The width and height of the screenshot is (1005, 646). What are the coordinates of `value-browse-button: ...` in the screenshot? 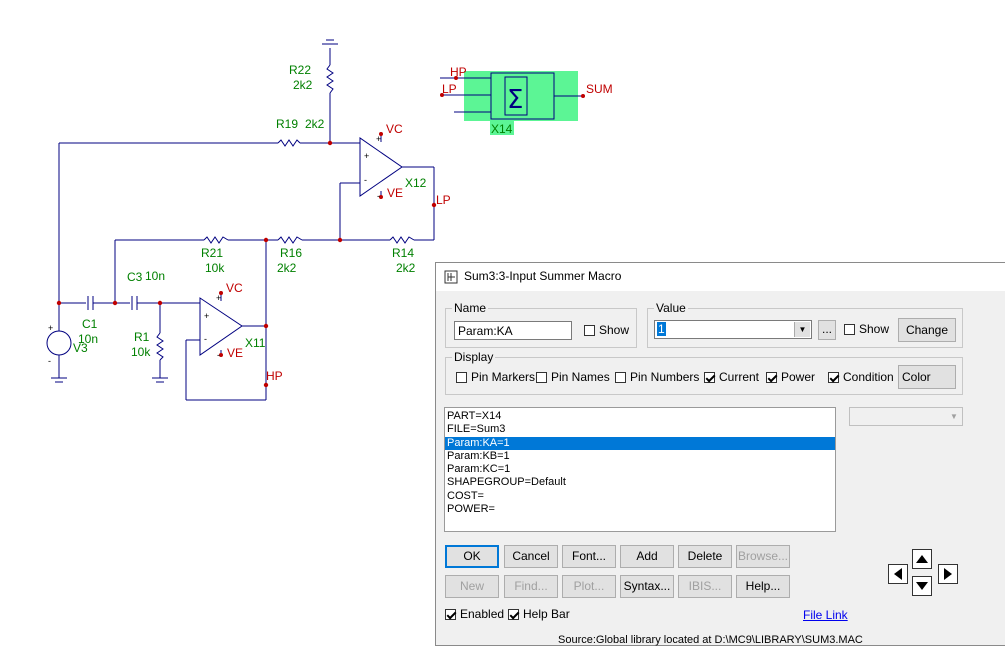 It's located at (827, 330).